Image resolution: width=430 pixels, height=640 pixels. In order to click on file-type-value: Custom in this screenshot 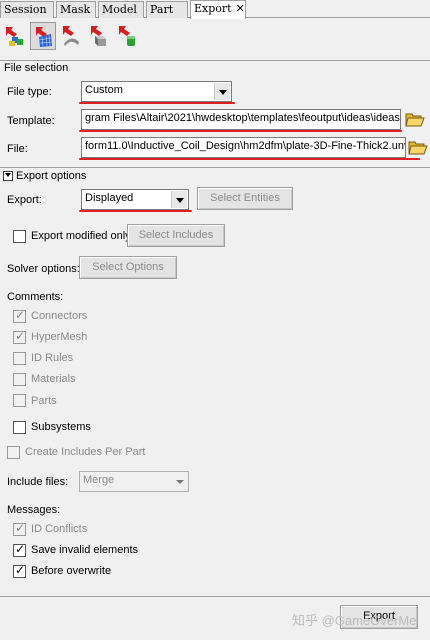, I will do `click(104, 90)`.